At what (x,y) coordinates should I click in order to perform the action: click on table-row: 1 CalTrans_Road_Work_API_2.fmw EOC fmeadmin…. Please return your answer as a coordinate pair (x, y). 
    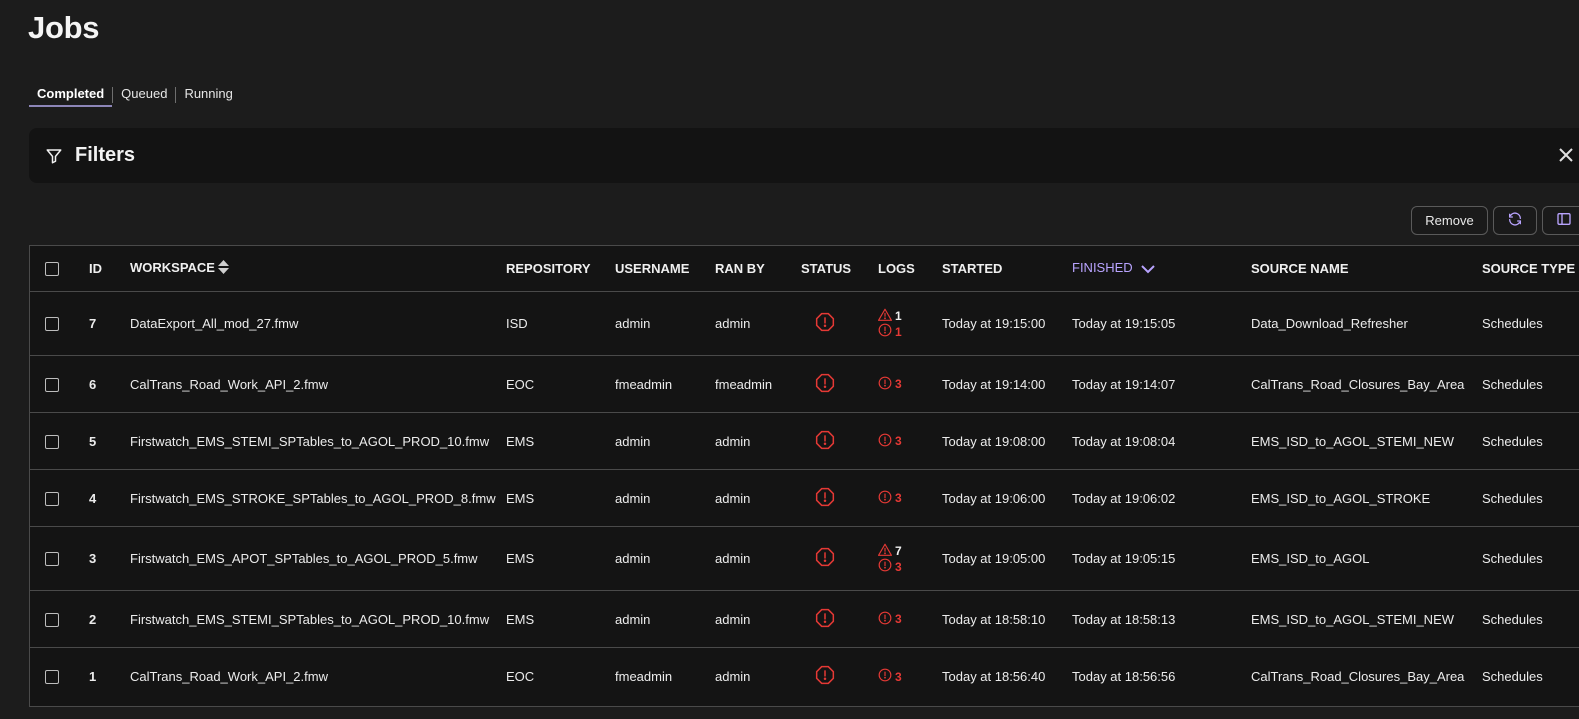
    Looking at the image, I should click on (804, 677).